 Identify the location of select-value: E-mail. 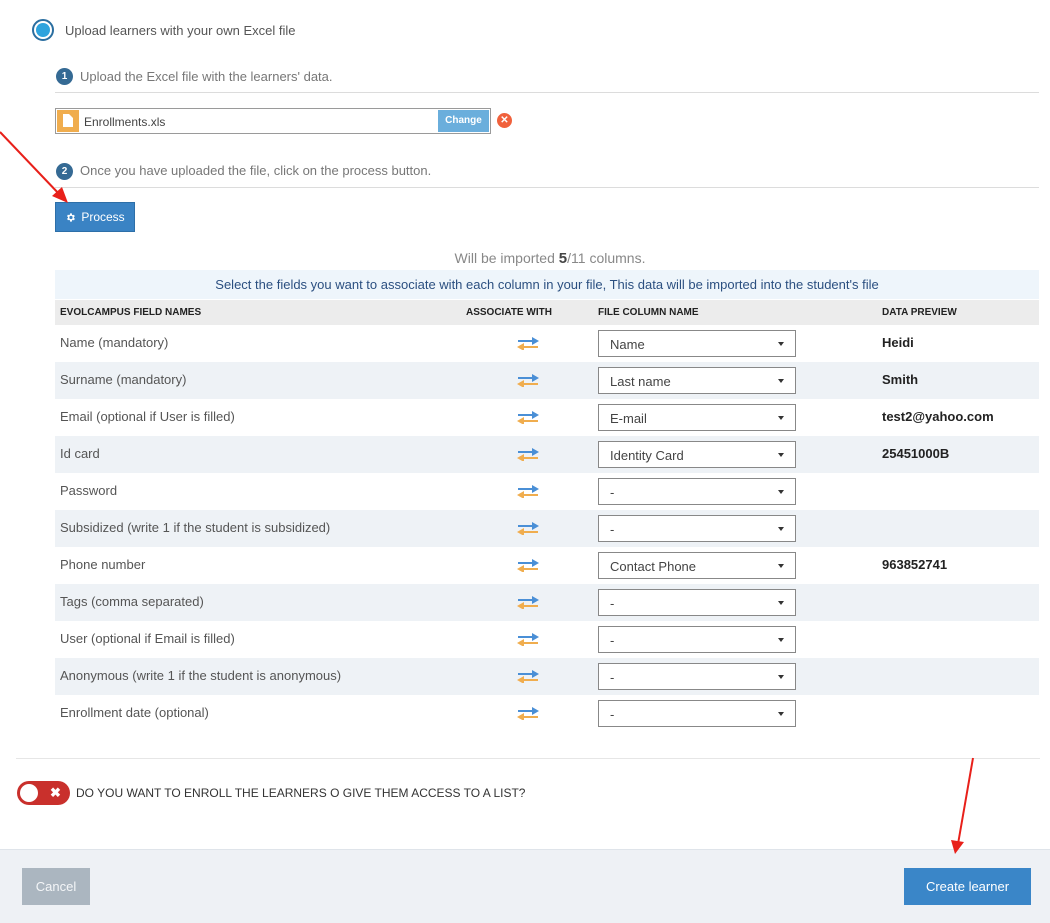
(628, 418).